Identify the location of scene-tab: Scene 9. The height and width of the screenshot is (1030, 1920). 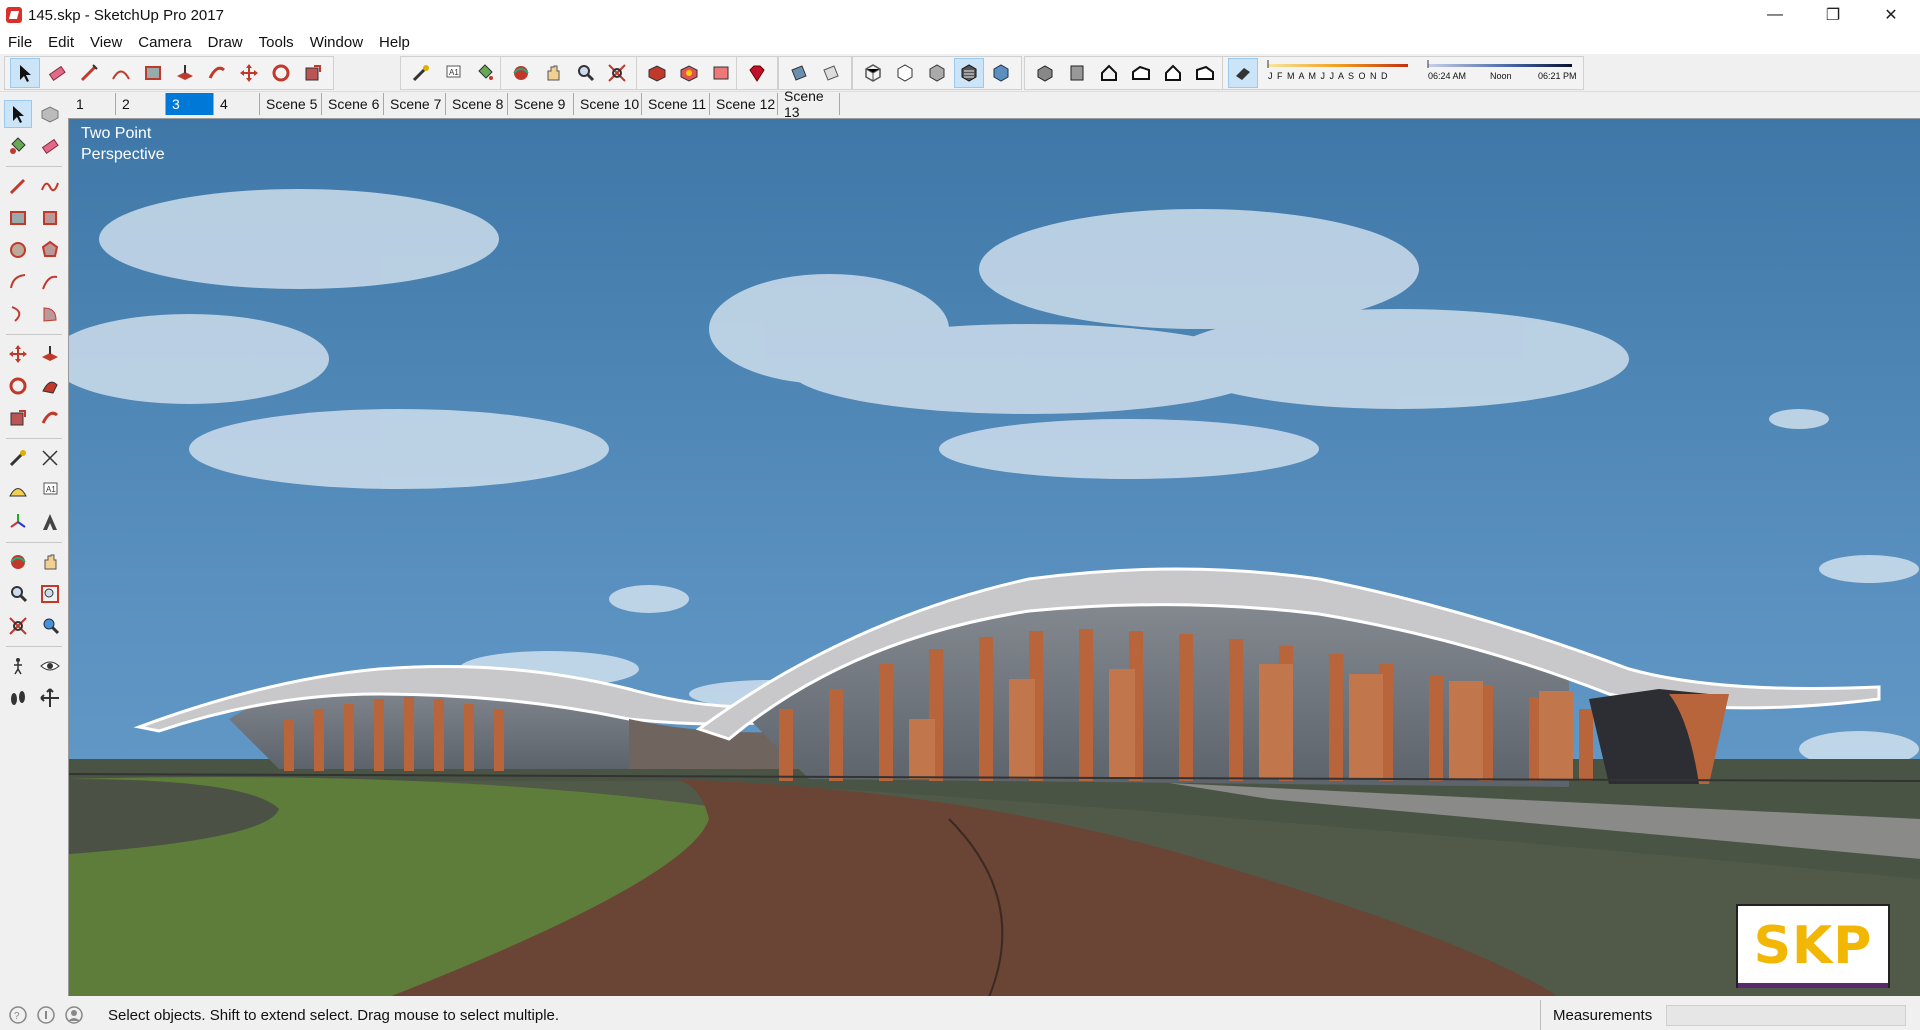
(541, 104).